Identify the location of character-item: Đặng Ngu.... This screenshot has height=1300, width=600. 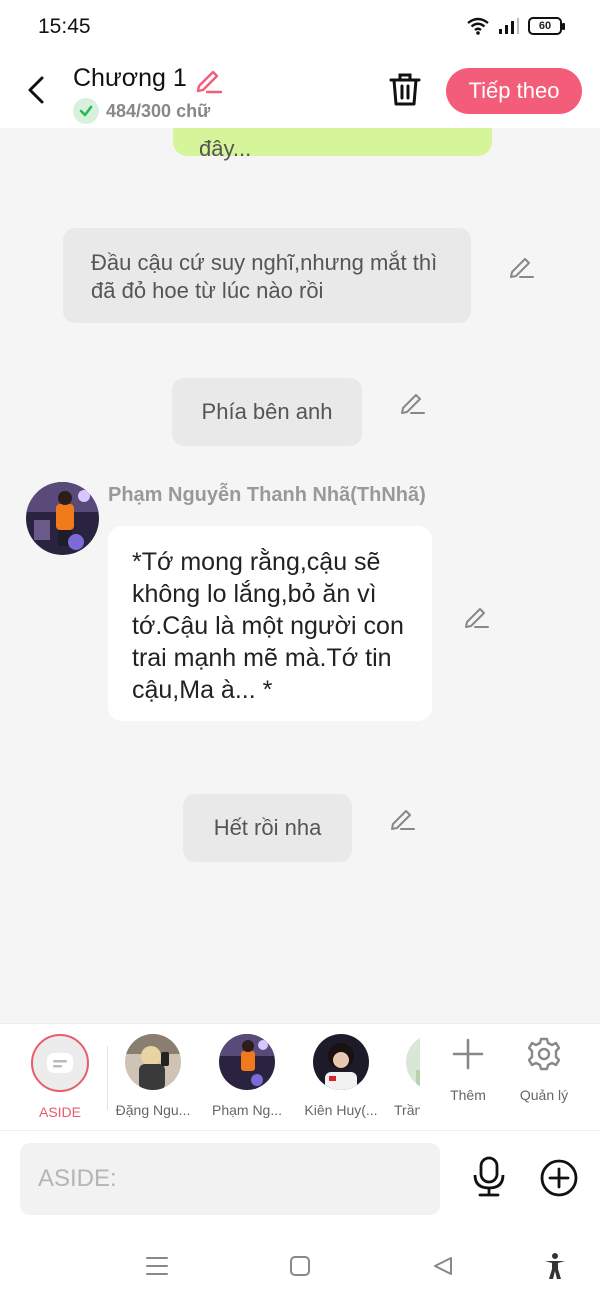
(153, 1076).